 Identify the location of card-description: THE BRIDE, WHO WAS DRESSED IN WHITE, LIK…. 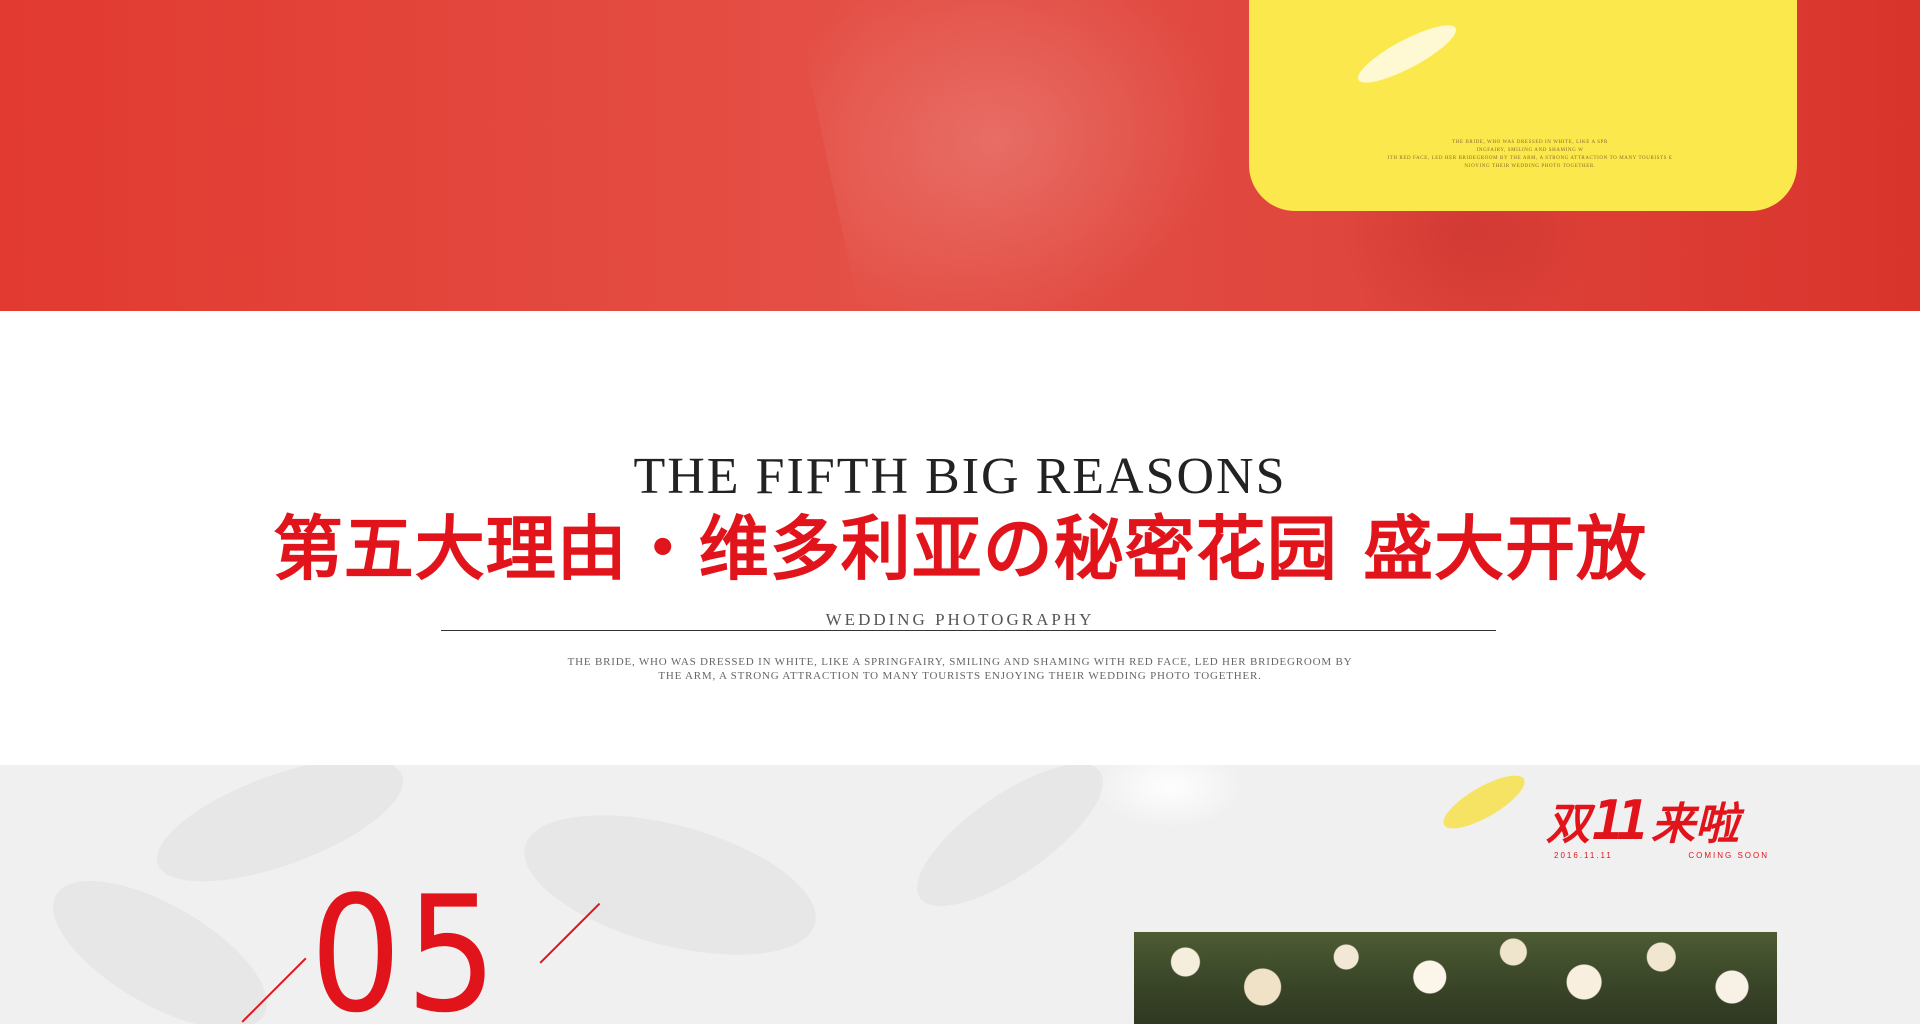
(1530, 155).